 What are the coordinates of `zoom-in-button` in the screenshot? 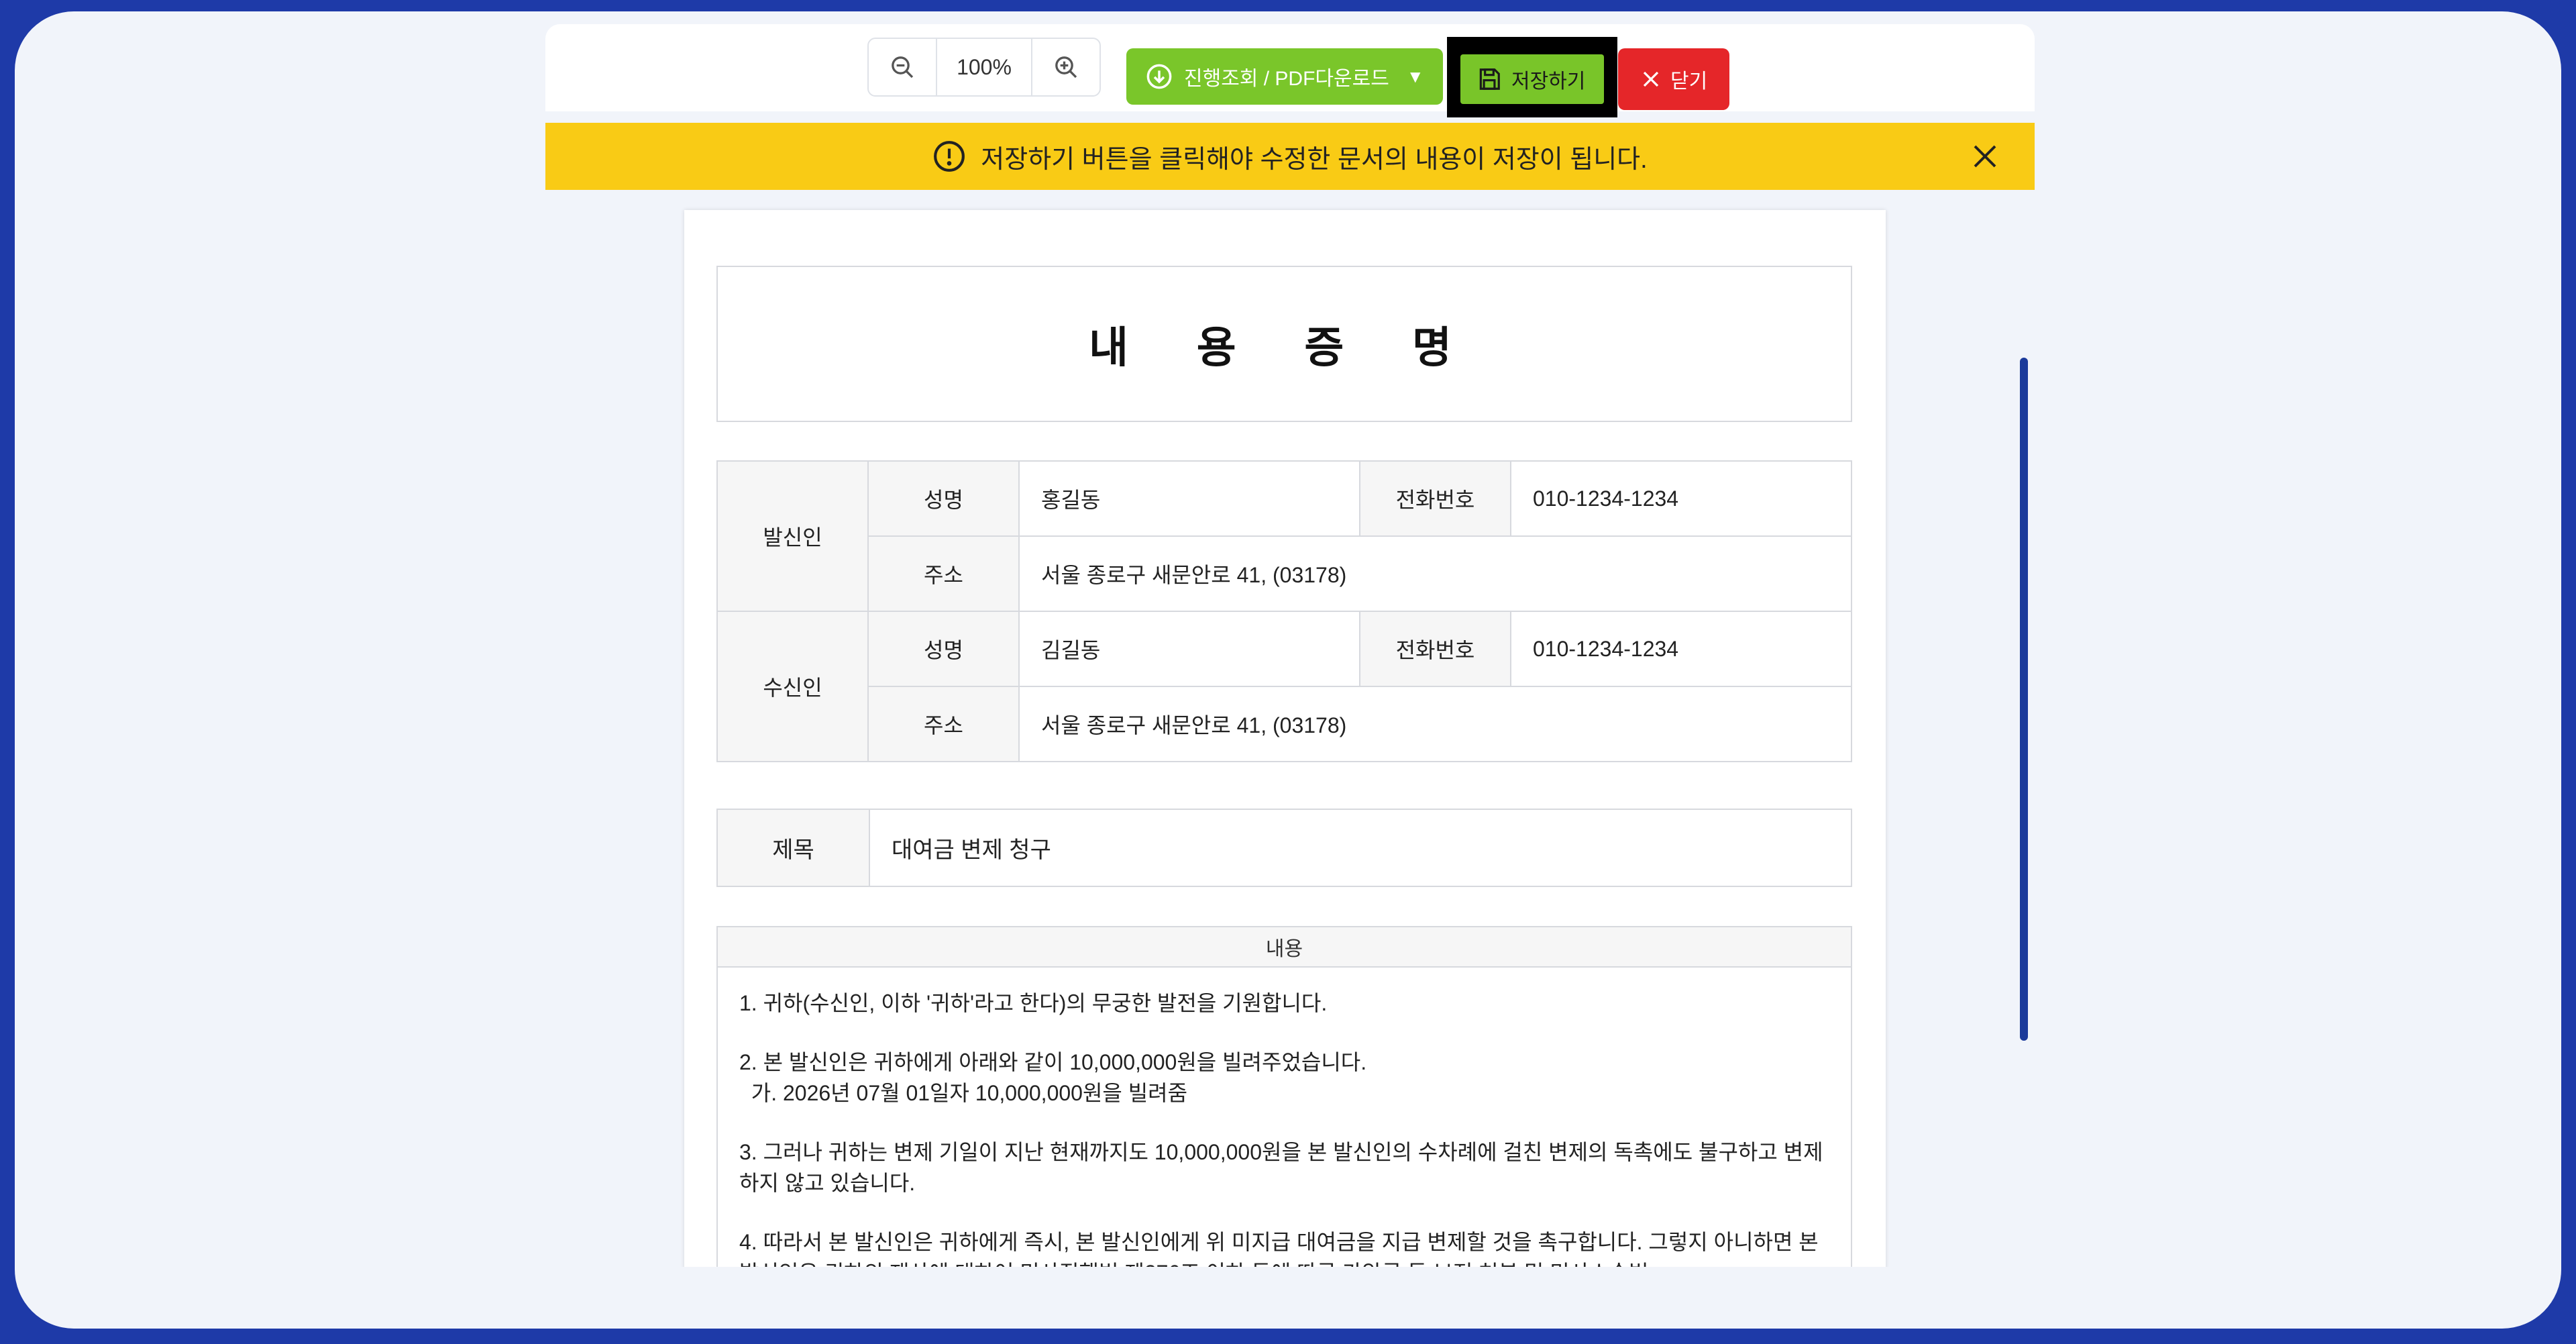 It's located at (1065, 67).